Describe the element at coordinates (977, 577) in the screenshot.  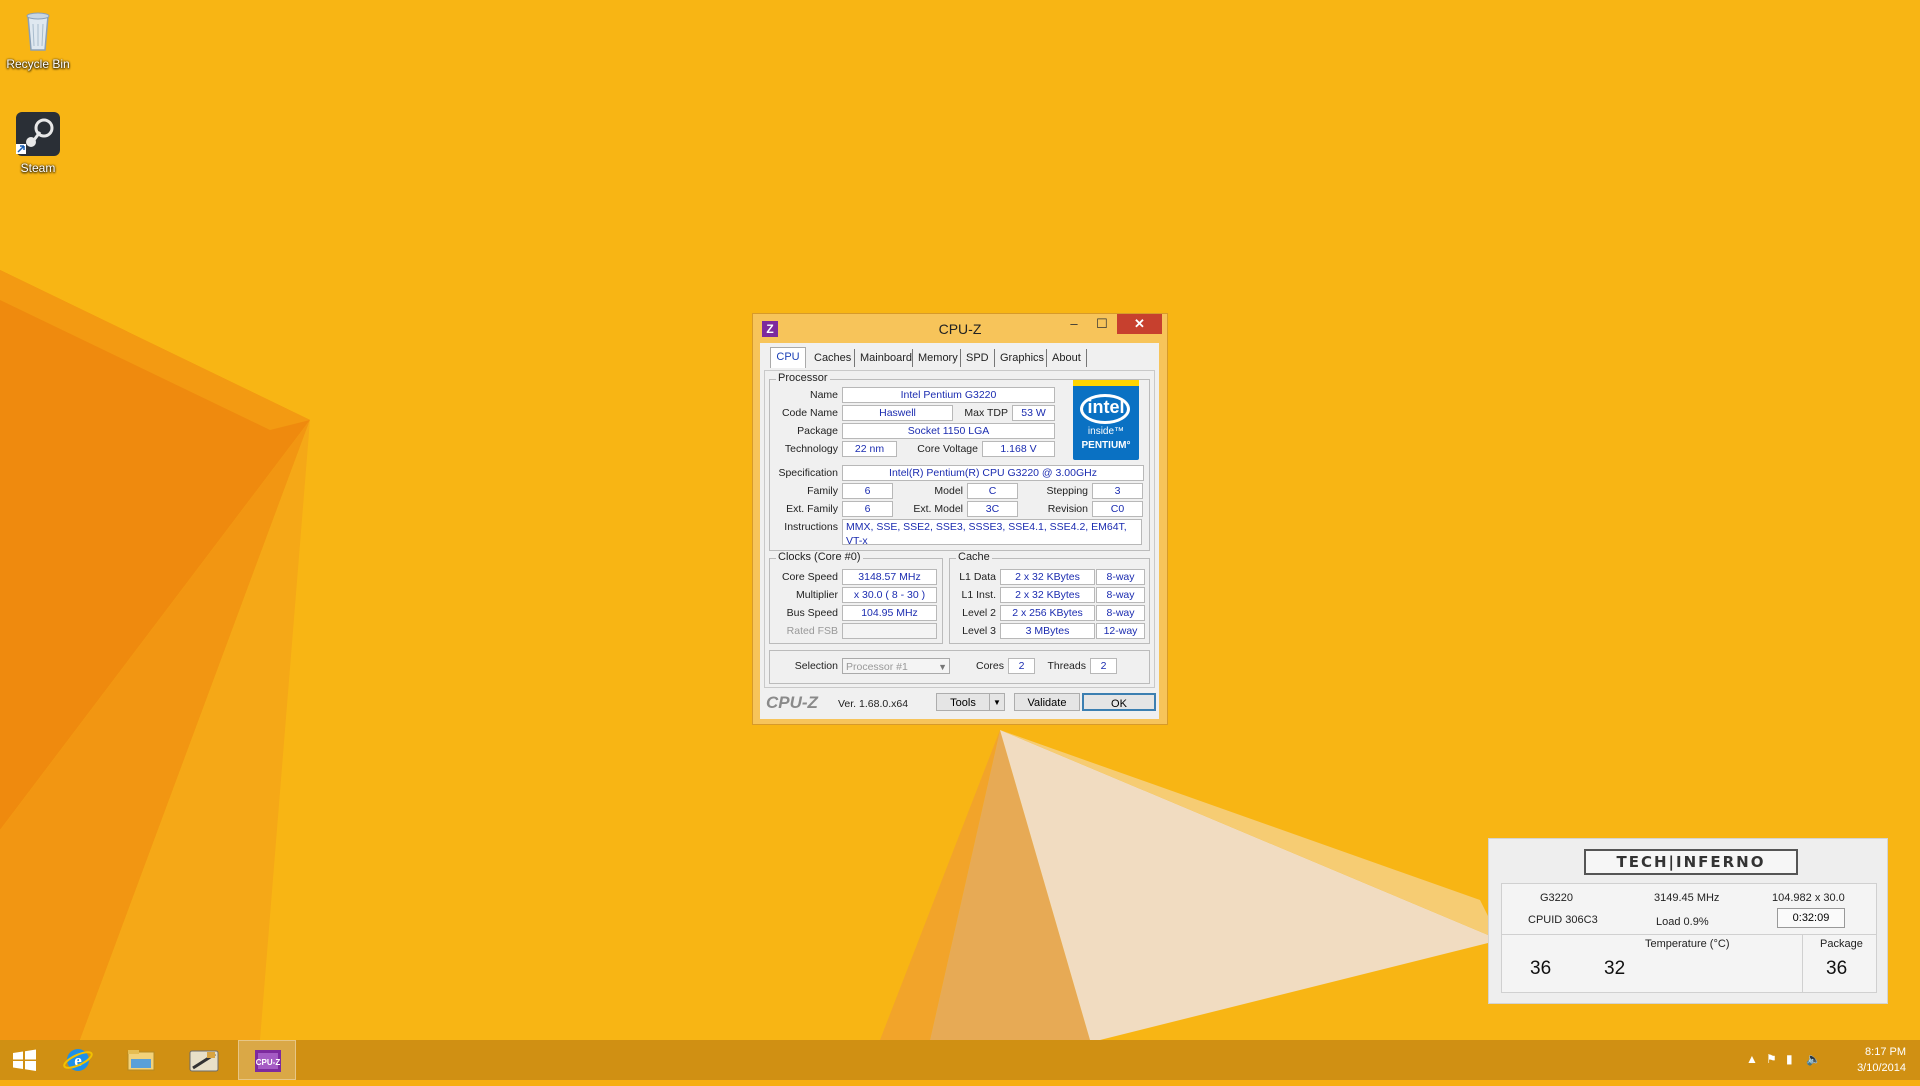
I see `cache-row-label: L1 Data` at that location.